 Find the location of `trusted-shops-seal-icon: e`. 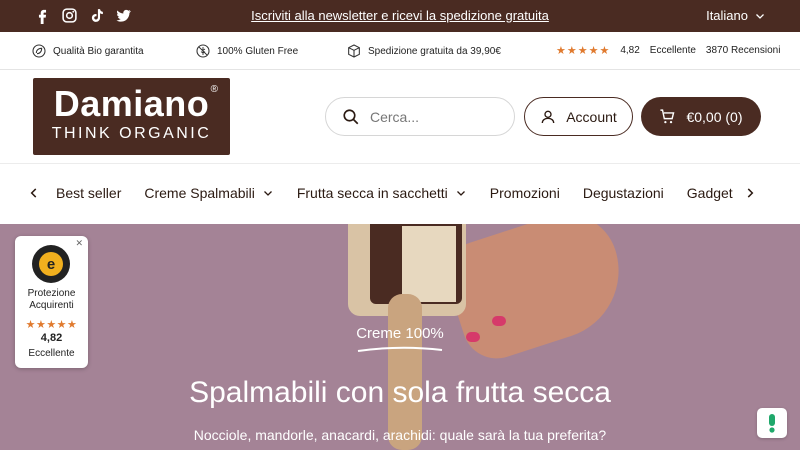

trusted-shops-seal-icon: e is located at coordinates (51, 264).